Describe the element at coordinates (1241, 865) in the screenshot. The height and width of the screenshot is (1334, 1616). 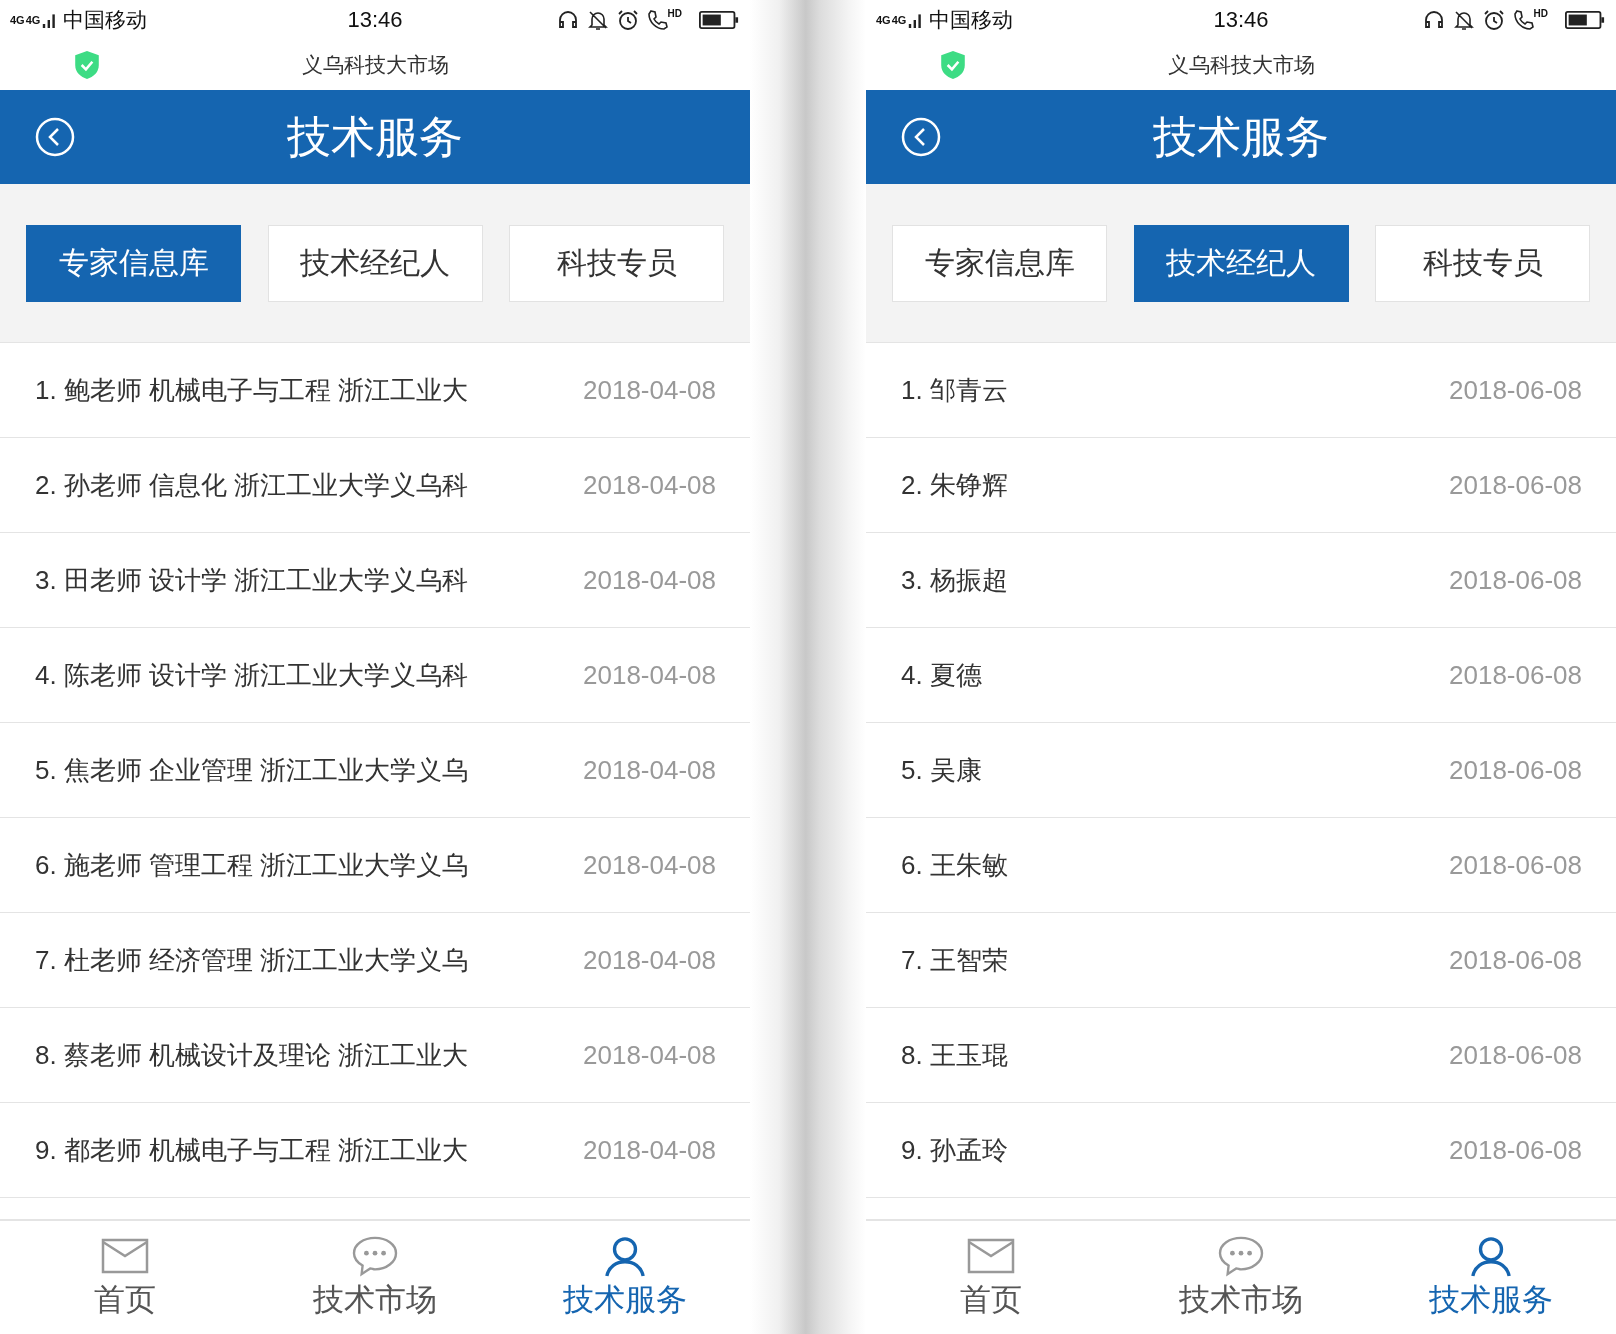
I see `list-row: 6. 王朱敏 2018-06-08` at that location.